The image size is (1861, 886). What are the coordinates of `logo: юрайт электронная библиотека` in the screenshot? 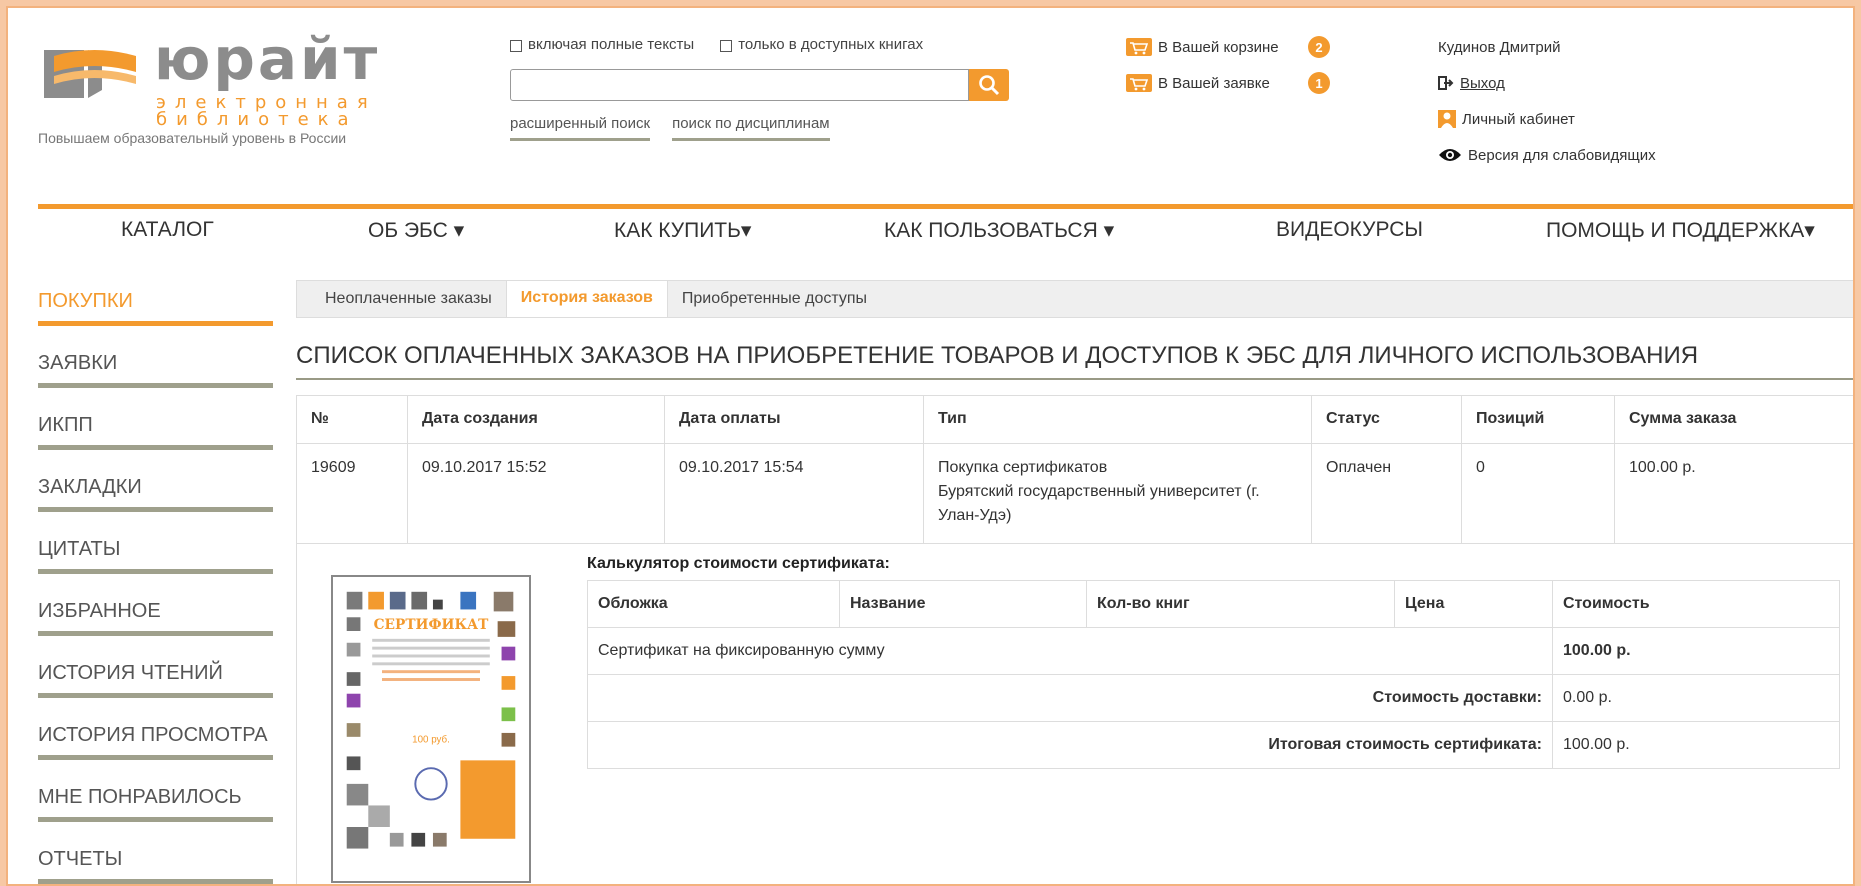 It's located at (228, 87).